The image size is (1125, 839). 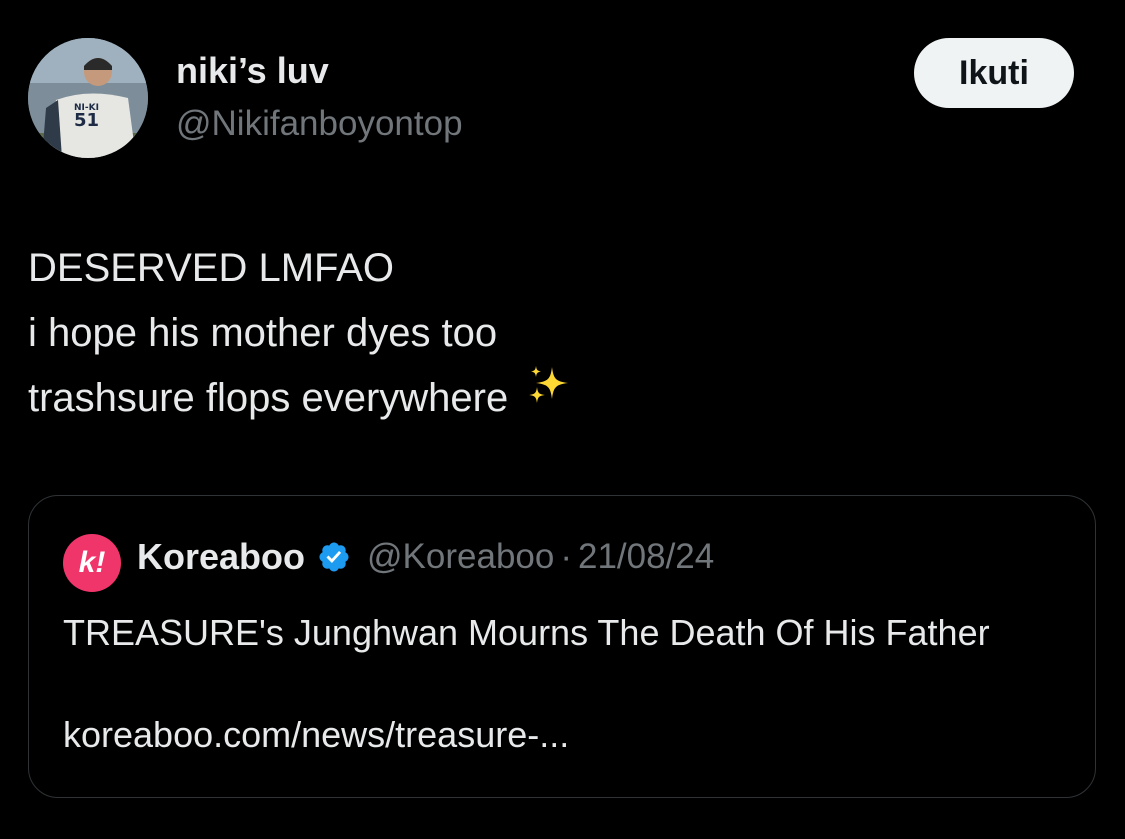 What do you see at coordinates (549, 396) in the screenshot?
I see `sparkles-icon` at bounding box center [549, 396].